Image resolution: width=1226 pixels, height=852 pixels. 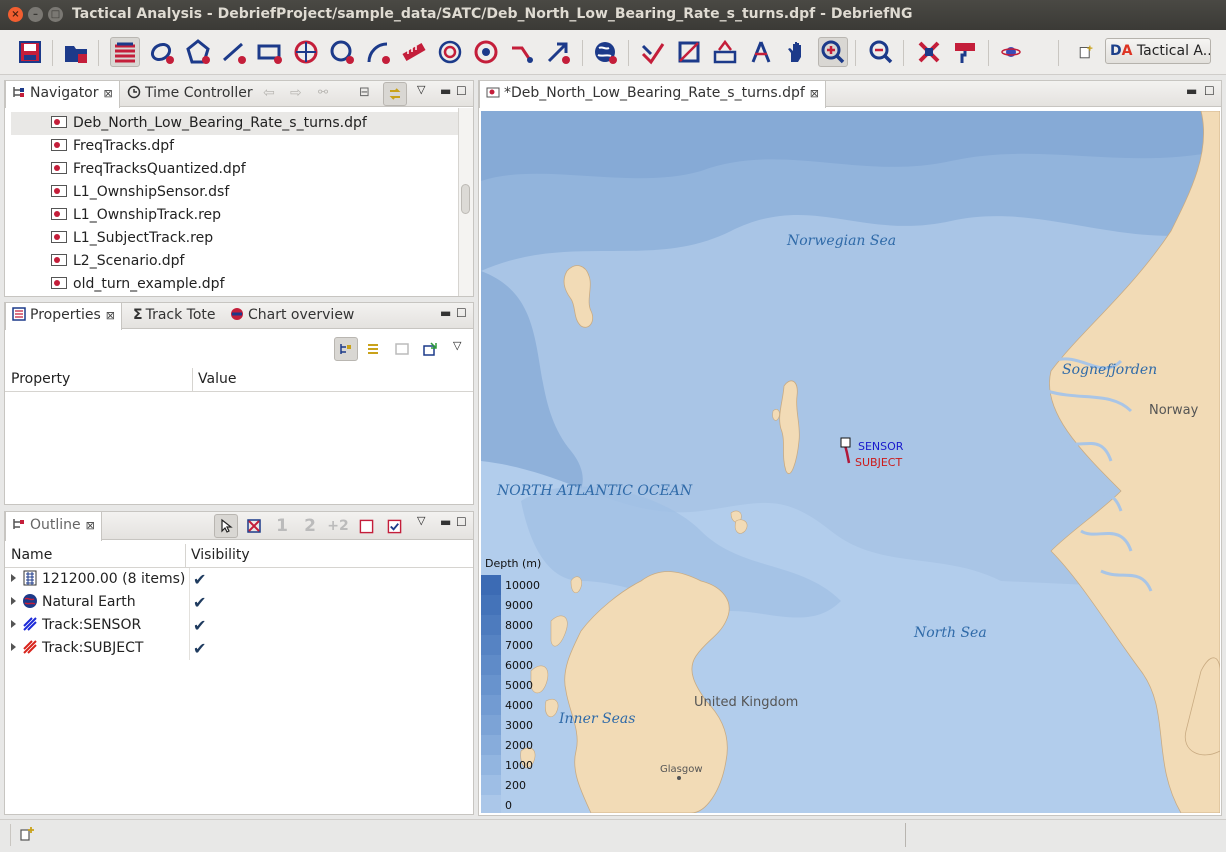 I want to click on open-perspective-icon, so click(x=1086, y=52).